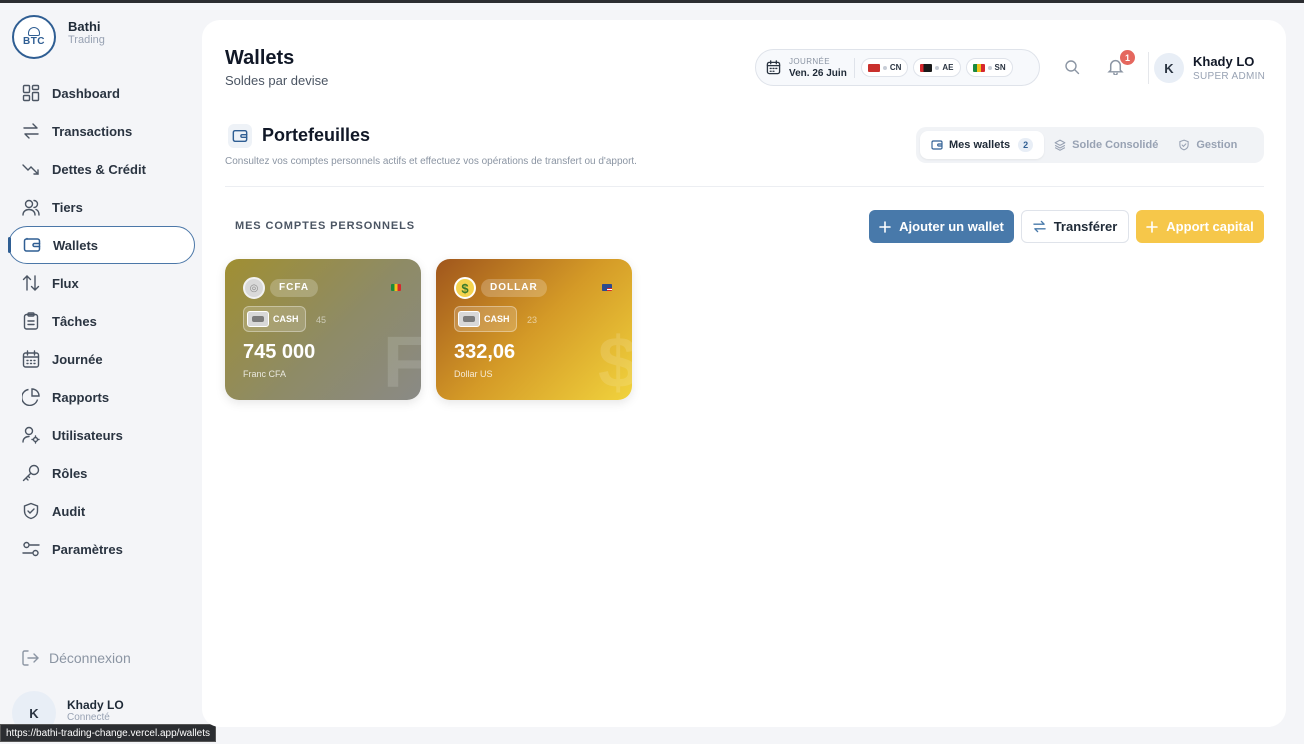  What do you see at coordinates (31, 511) in the screenshot?
I see `shield-check-icon` at bounding box center [31, 511].